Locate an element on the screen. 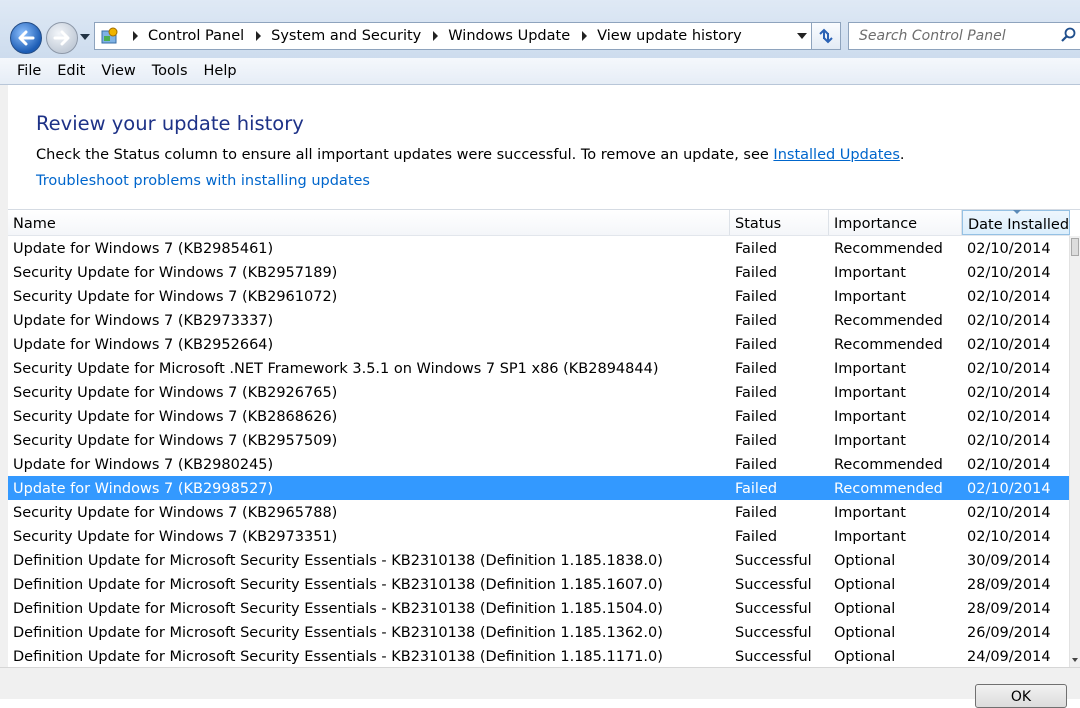  search-input is located at coordinates (959, 36).